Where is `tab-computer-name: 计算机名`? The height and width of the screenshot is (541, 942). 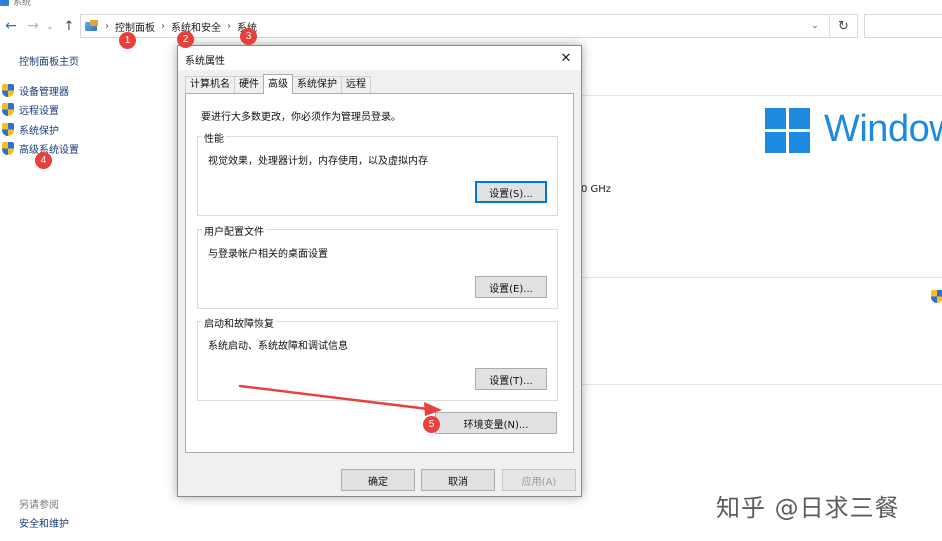
tab-computer-name: 计算机名 is located at coordinates (210, 85).